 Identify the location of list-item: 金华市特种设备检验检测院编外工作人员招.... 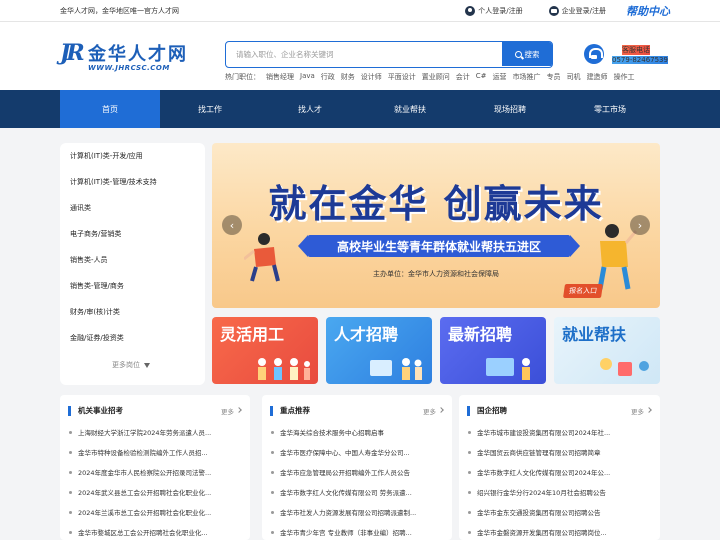
(155, 453).